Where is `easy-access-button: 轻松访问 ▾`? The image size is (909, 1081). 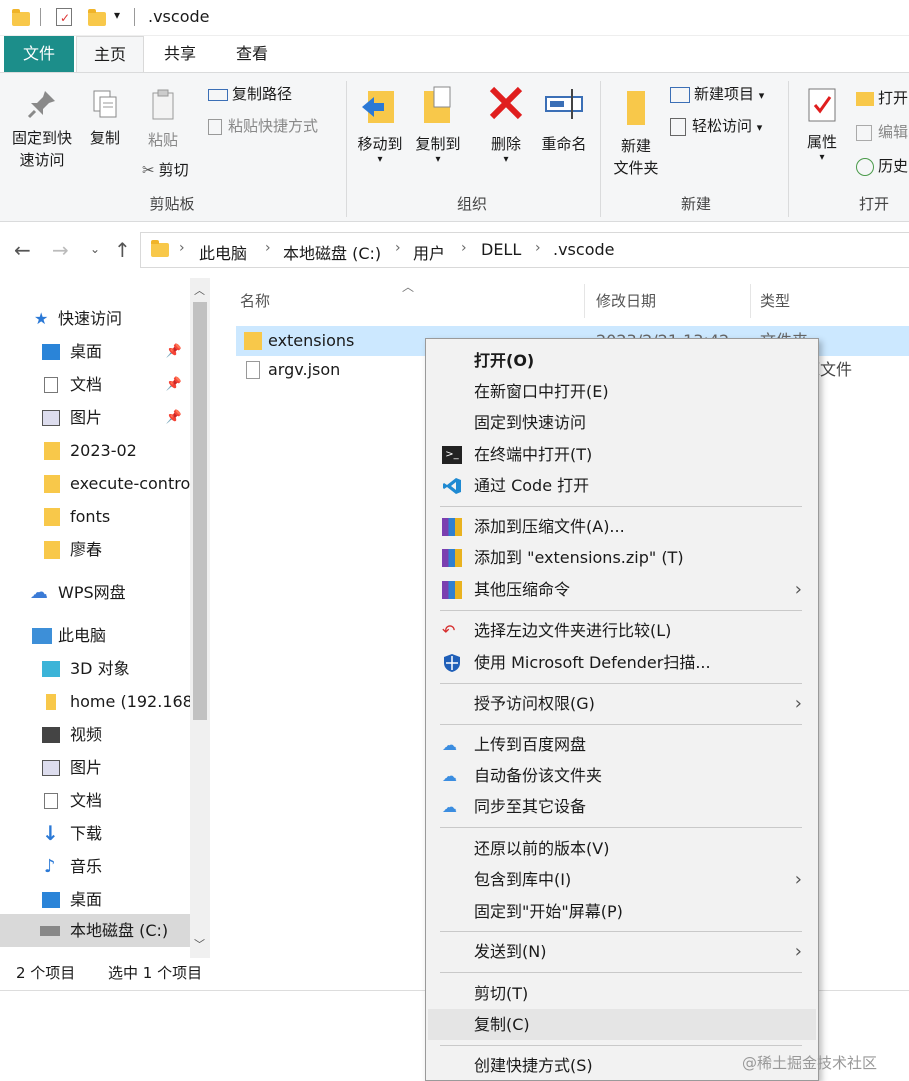
easy-access-button: 轻松访问 ▾ is located at coordinates (716, 127).